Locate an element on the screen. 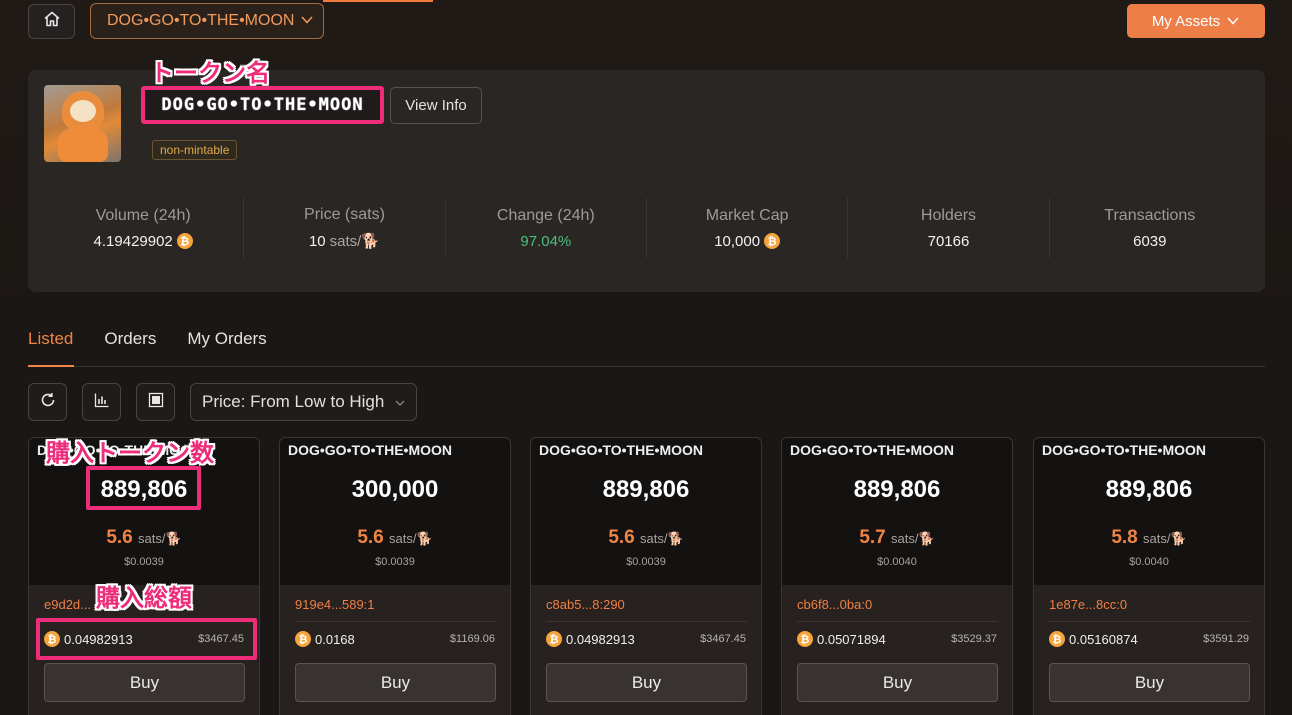  tab-divider is located at coordinates (646, 366).